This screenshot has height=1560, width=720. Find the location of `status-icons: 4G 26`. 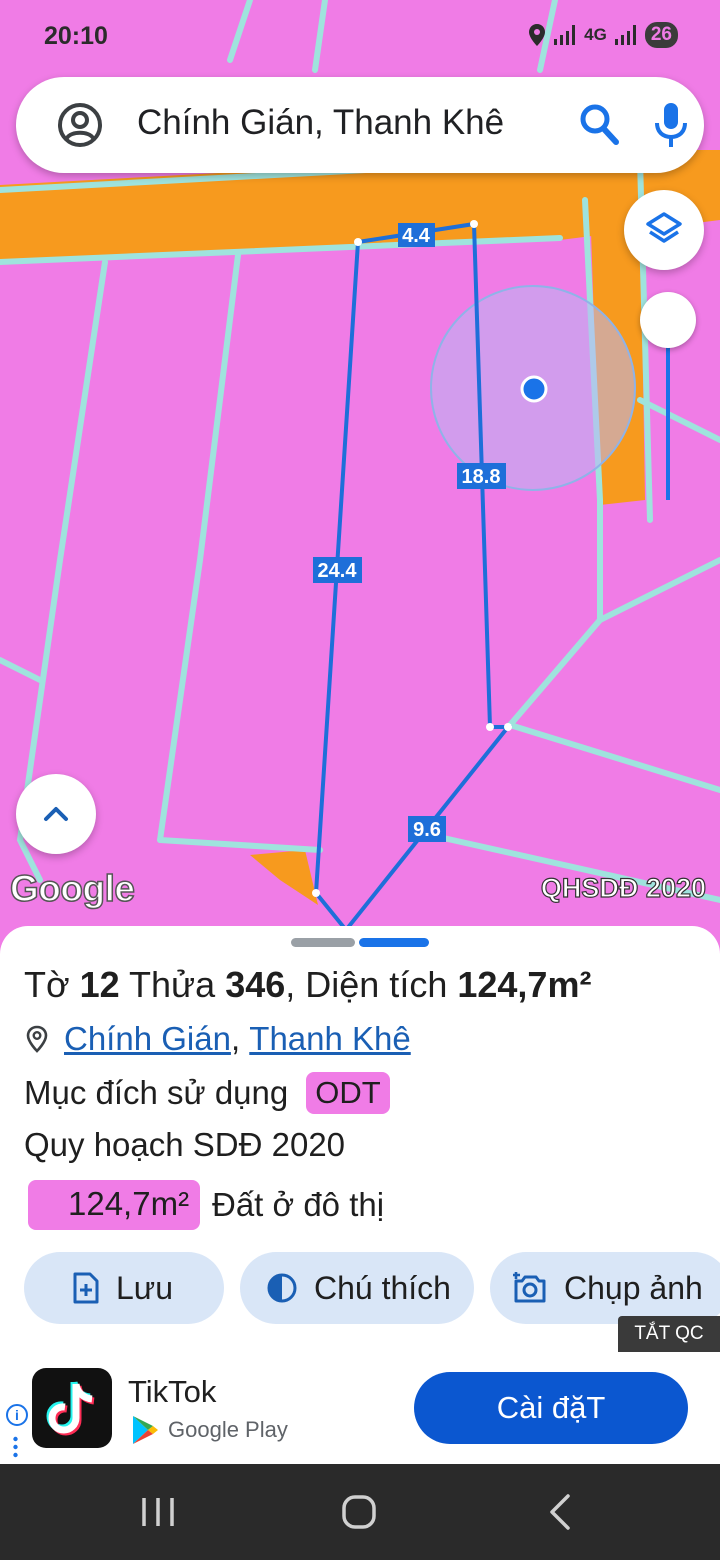

status-icons: 4G 26 is located at coordinates (603, 35).